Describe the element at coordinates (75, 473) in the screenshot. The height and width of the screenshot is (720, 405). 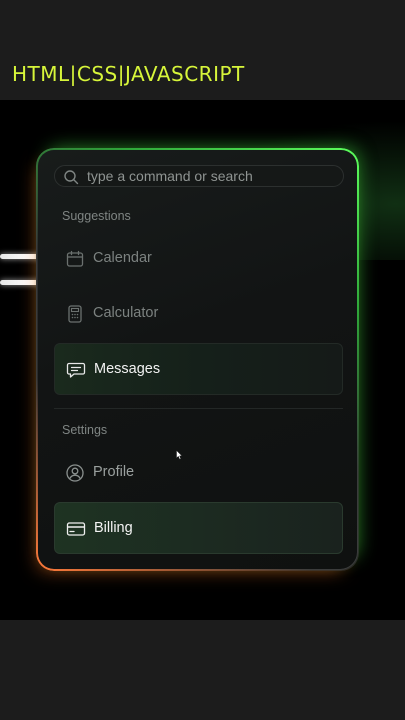
I see `profile-icon` at that location.